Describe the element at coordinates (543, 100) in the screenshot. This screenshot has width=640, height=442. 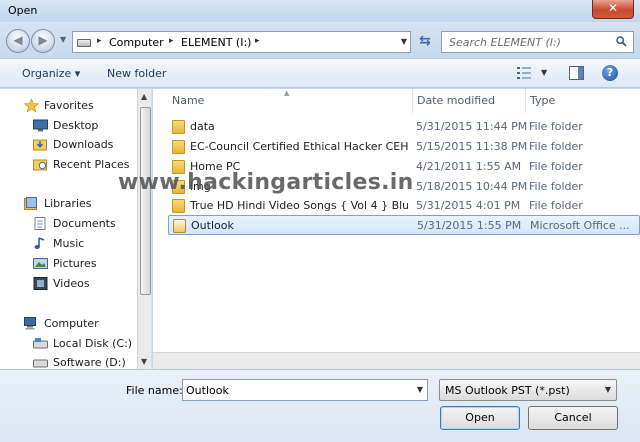
I see `column-header-label: Type` at that location.